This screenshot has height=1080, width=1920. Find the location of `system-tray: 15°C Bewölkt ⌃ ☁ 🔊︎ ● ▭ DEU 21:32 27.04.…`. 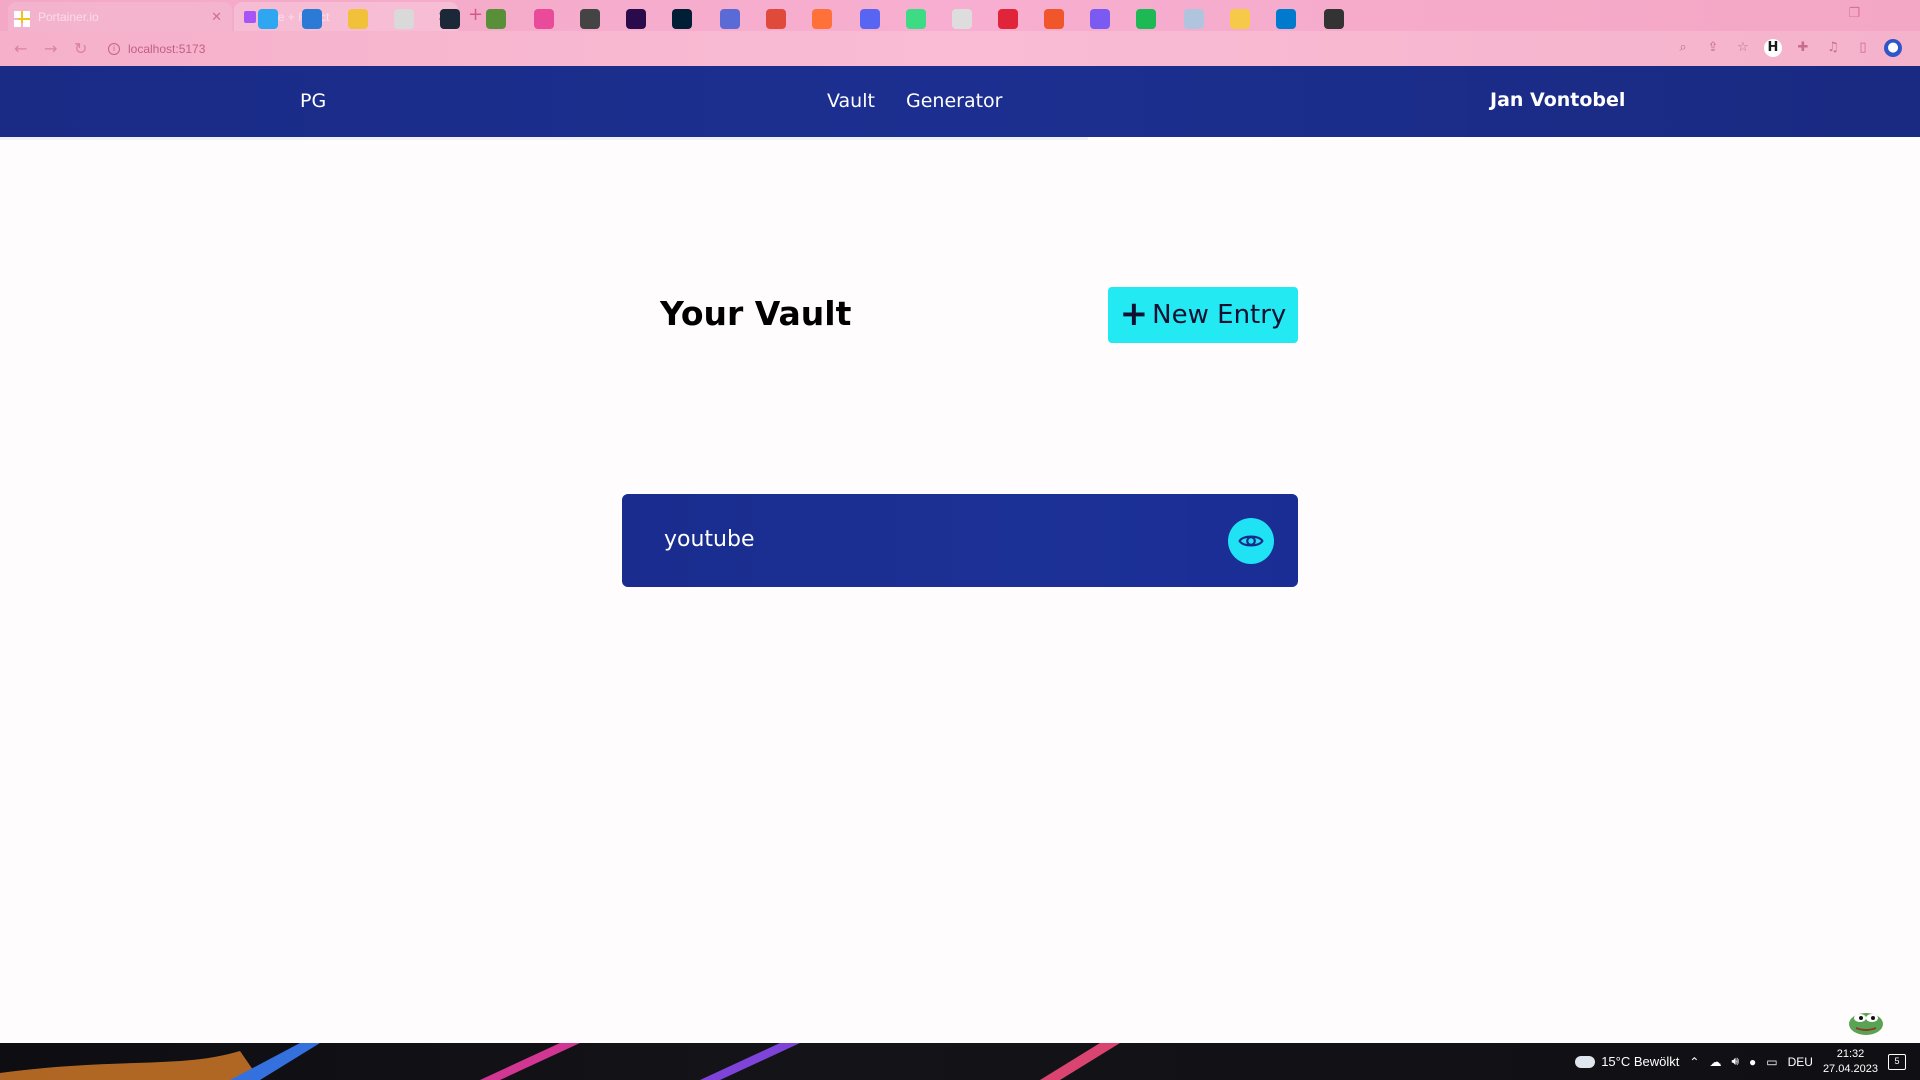

system-tray: 15°C Bewölkt ⌃ ☁ 🔊︎ ● ▭ DEU 21:32 27.04.… is located at coordinates (1747, 1061).